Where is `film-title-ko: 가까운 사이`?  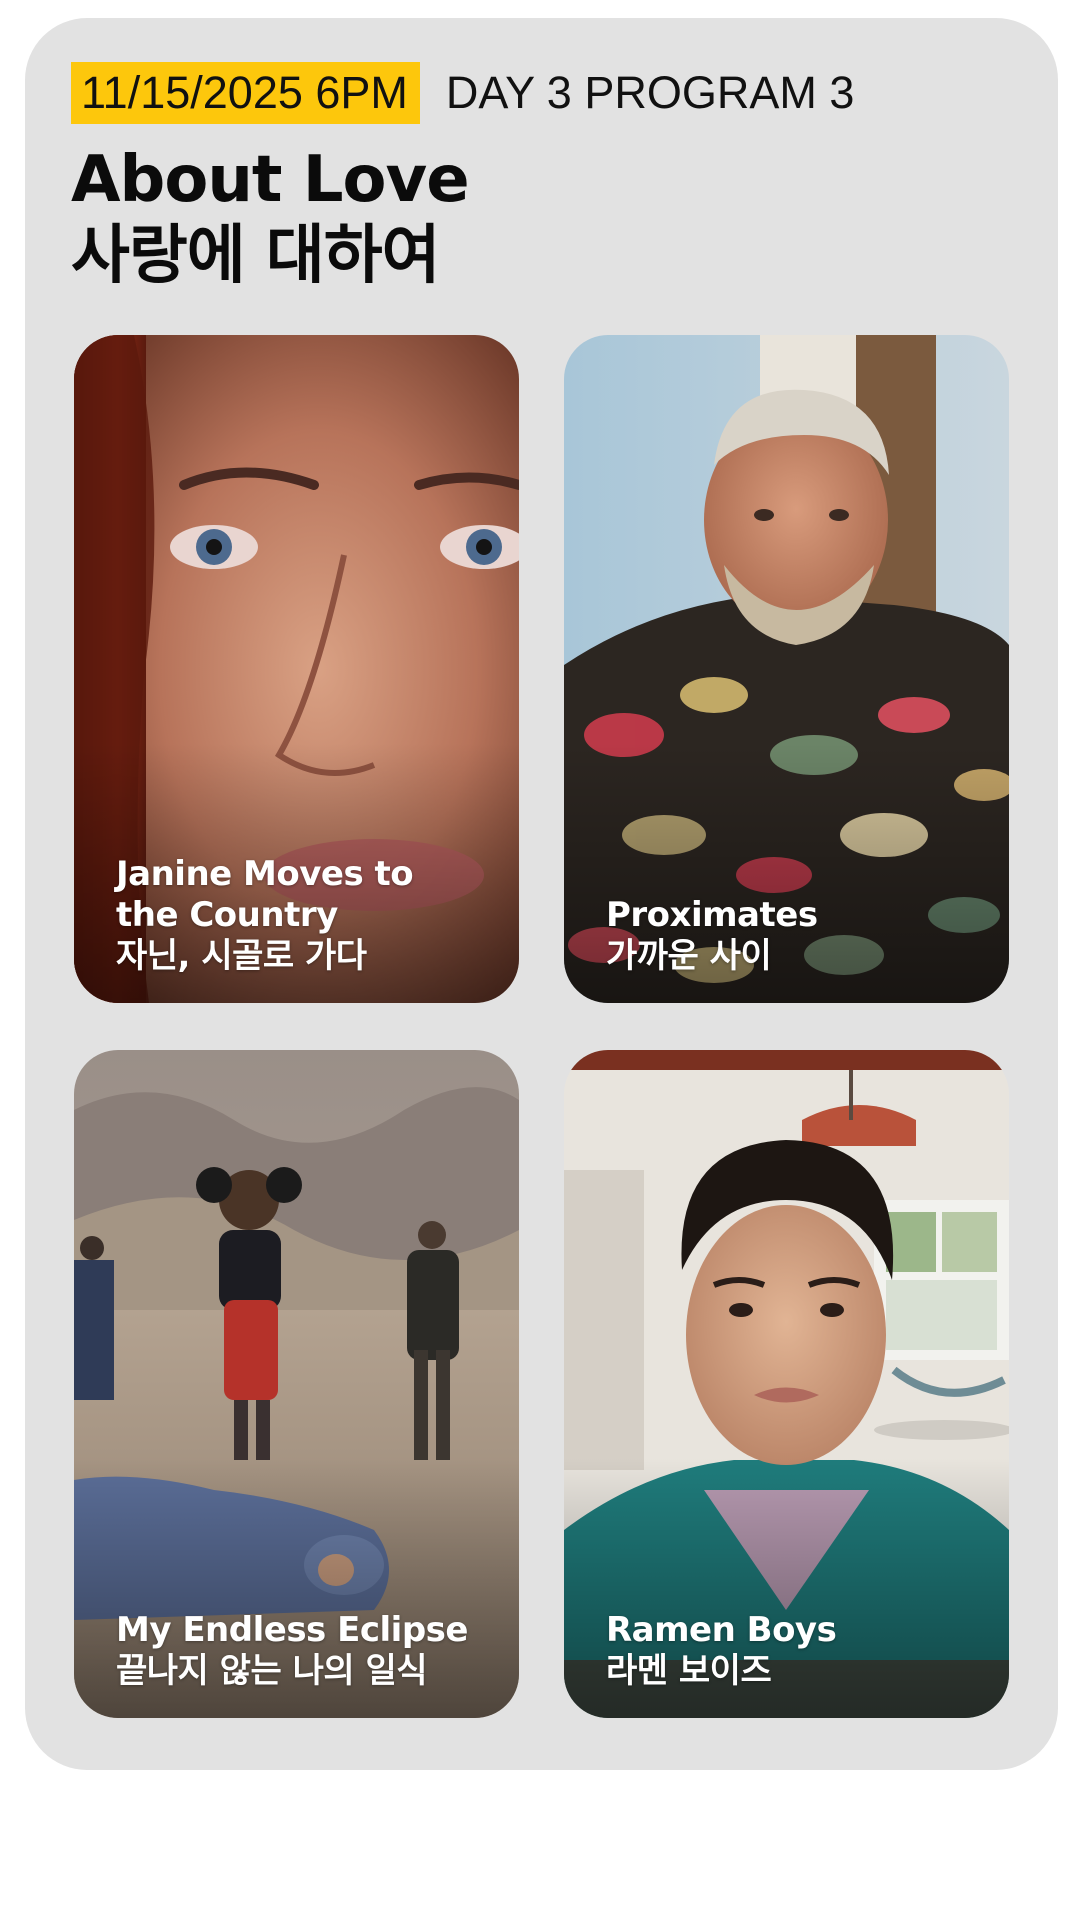 film-title-ko: 가까운 사이 is located at coordinates (689, 956).